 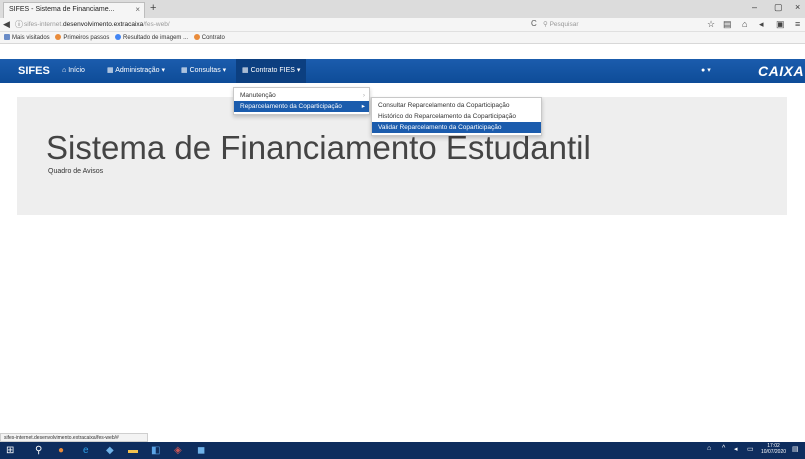 I want to click on maximize-icon: ▢, so click(x=778, y=7).